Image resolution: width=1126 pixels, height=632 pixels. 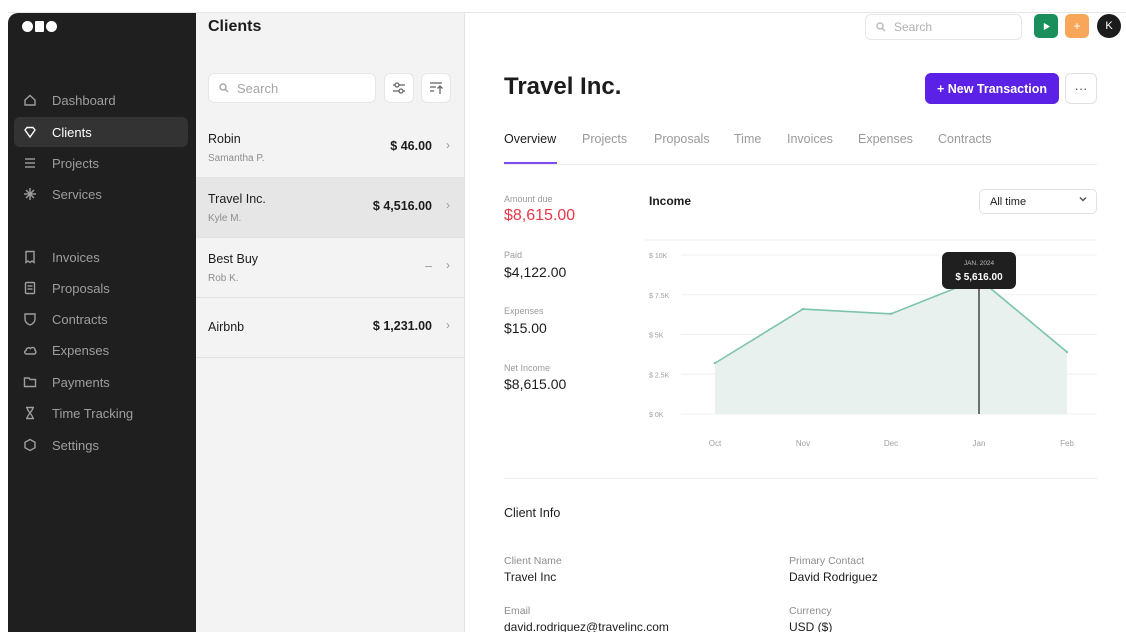 I want to click on new-transaction-button: + New Transaction, so click(x=992, y=88).